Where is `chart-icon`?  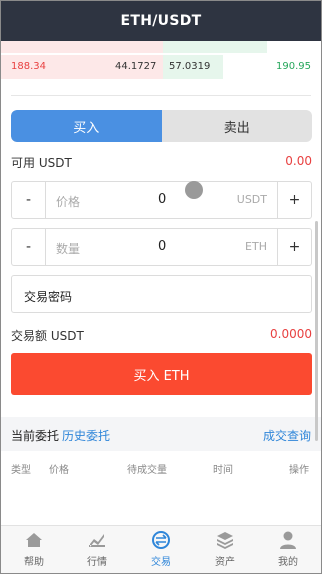
chart-icon is located at coordinates (97, 540).